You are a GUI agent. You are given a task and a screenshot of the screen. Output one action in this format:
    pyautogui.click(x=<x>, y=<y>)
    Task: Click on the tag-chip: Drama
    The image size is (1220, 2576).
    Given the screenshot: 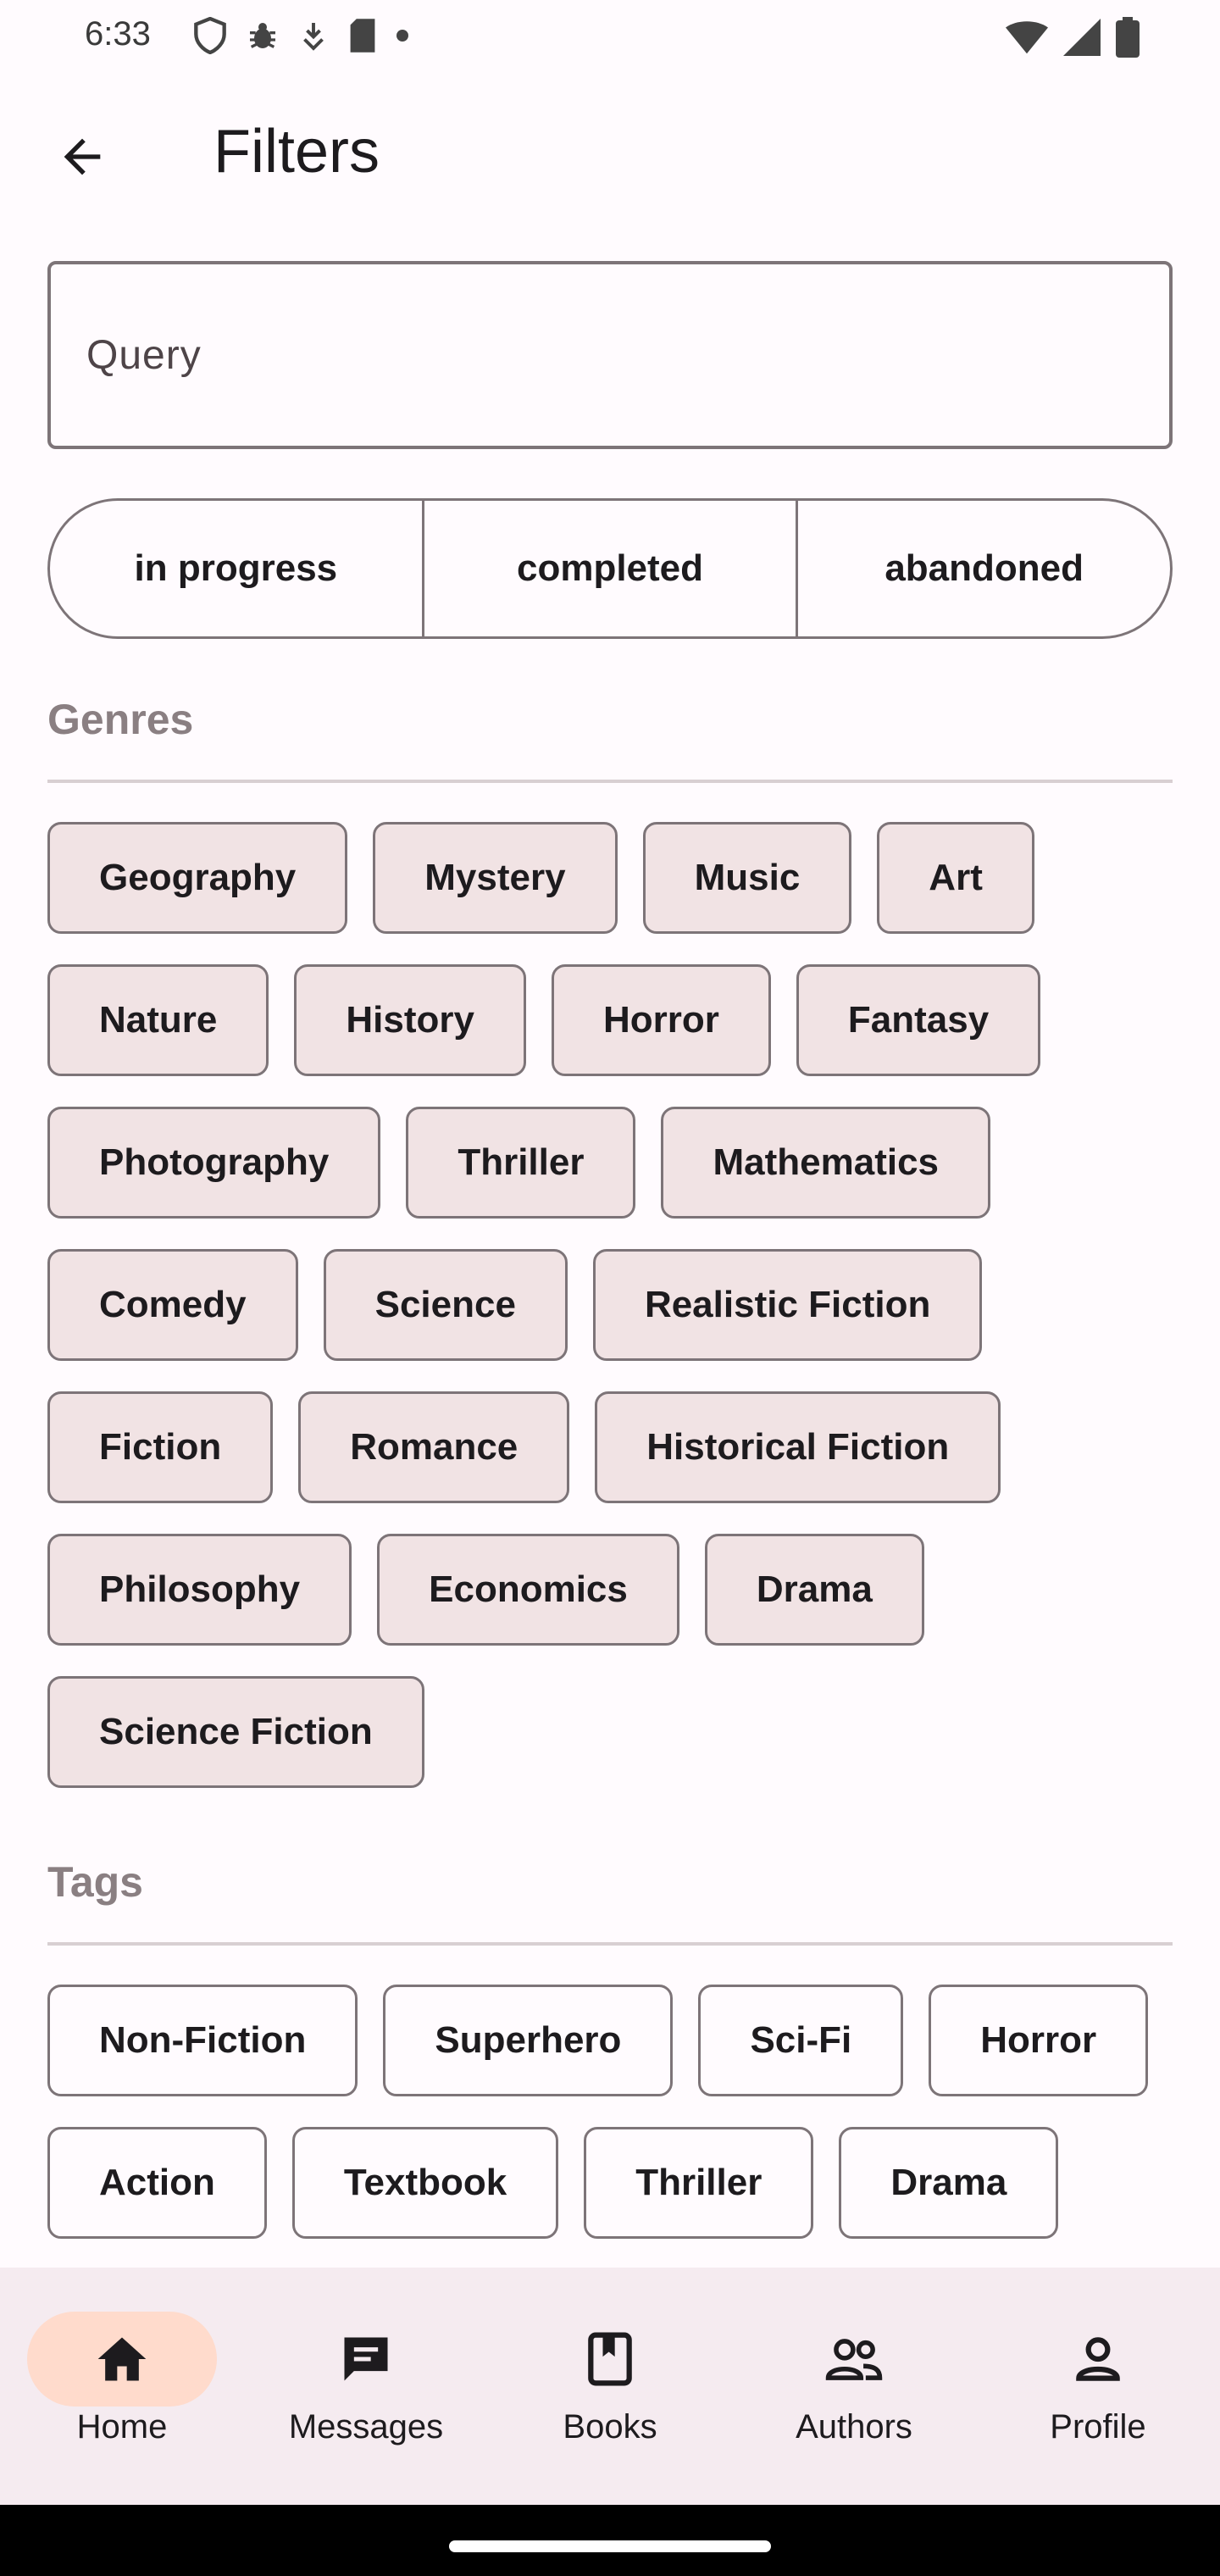 What is the action you would take?
    pyautogui.click(x=949, y=2183)
    